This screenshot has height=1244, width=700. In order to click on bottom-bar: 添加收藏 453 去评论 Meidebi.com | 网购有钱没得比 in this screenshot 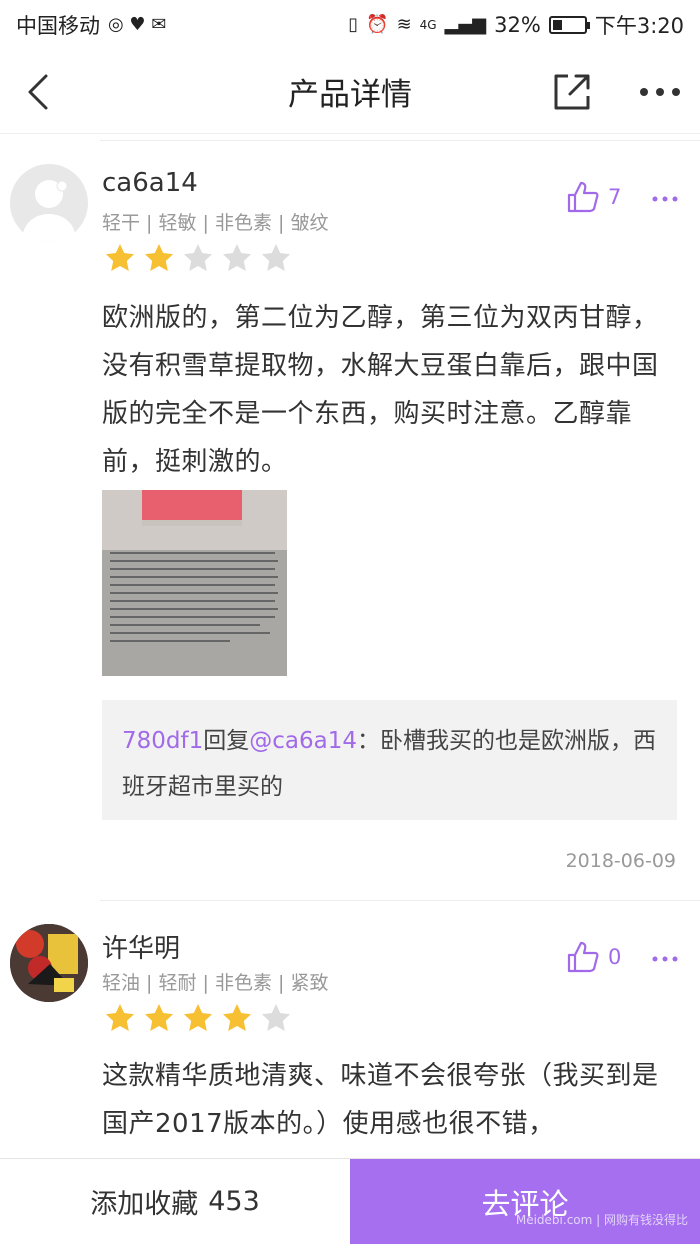, I will do `click(350, 1201)`.